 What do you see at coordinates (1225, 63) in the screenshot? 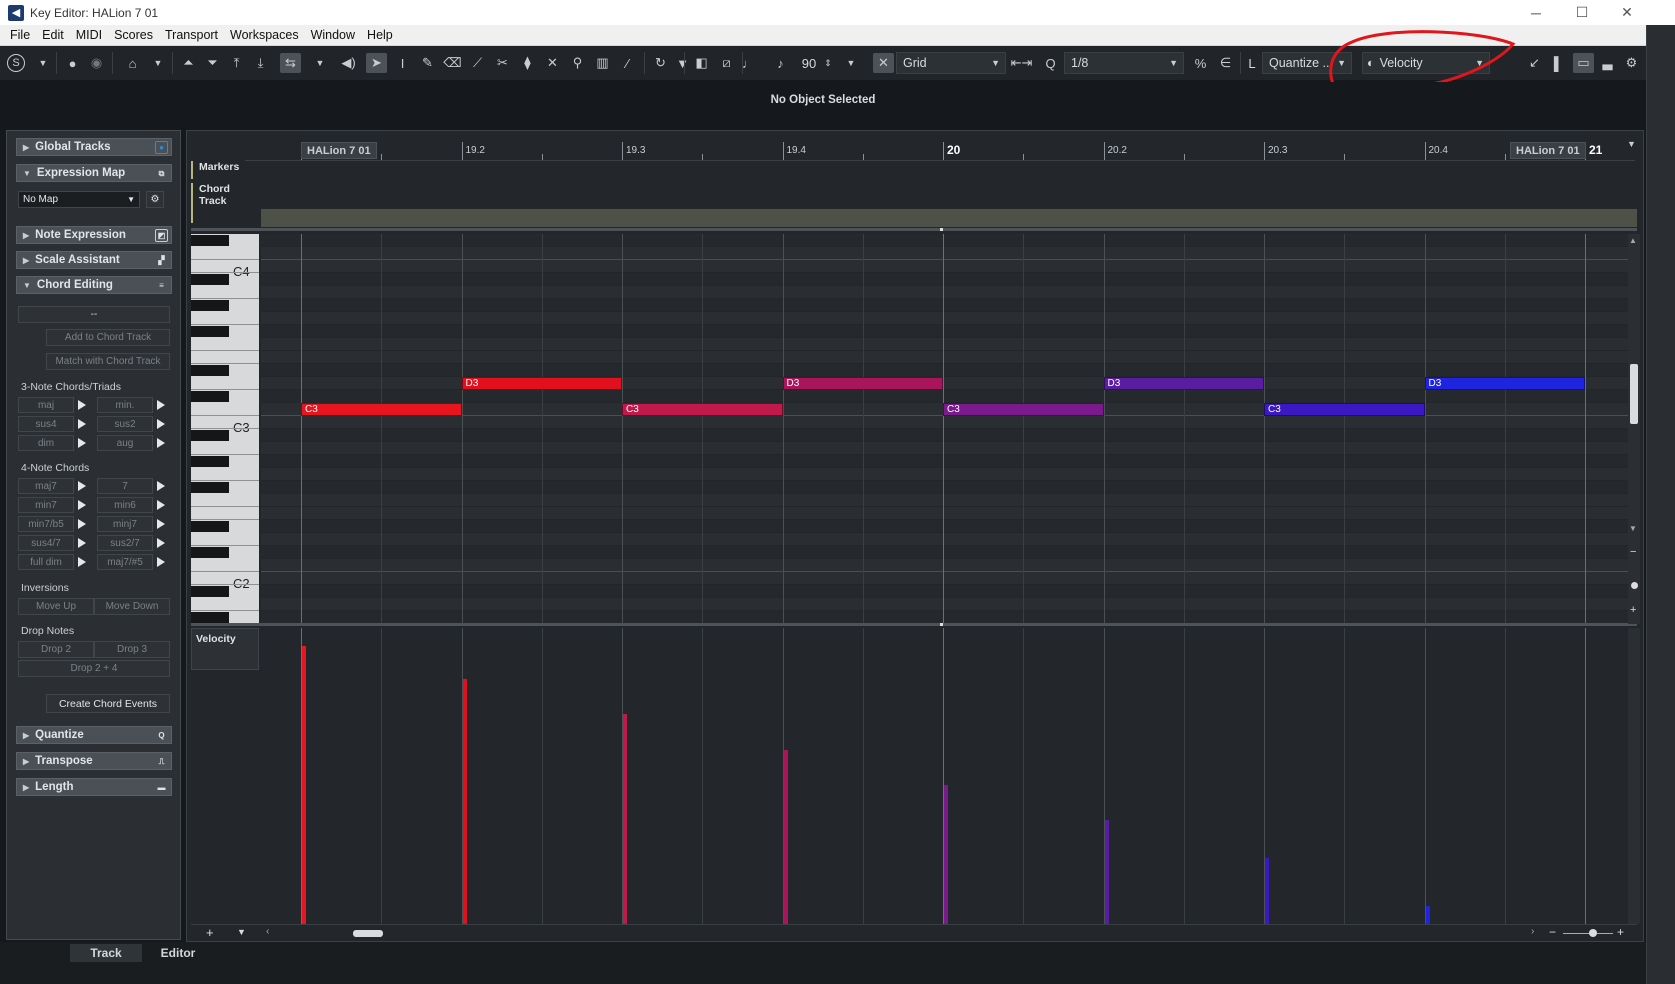
I see `quantize-lengths-icon: ∈` at bounding box center [1225, 63].